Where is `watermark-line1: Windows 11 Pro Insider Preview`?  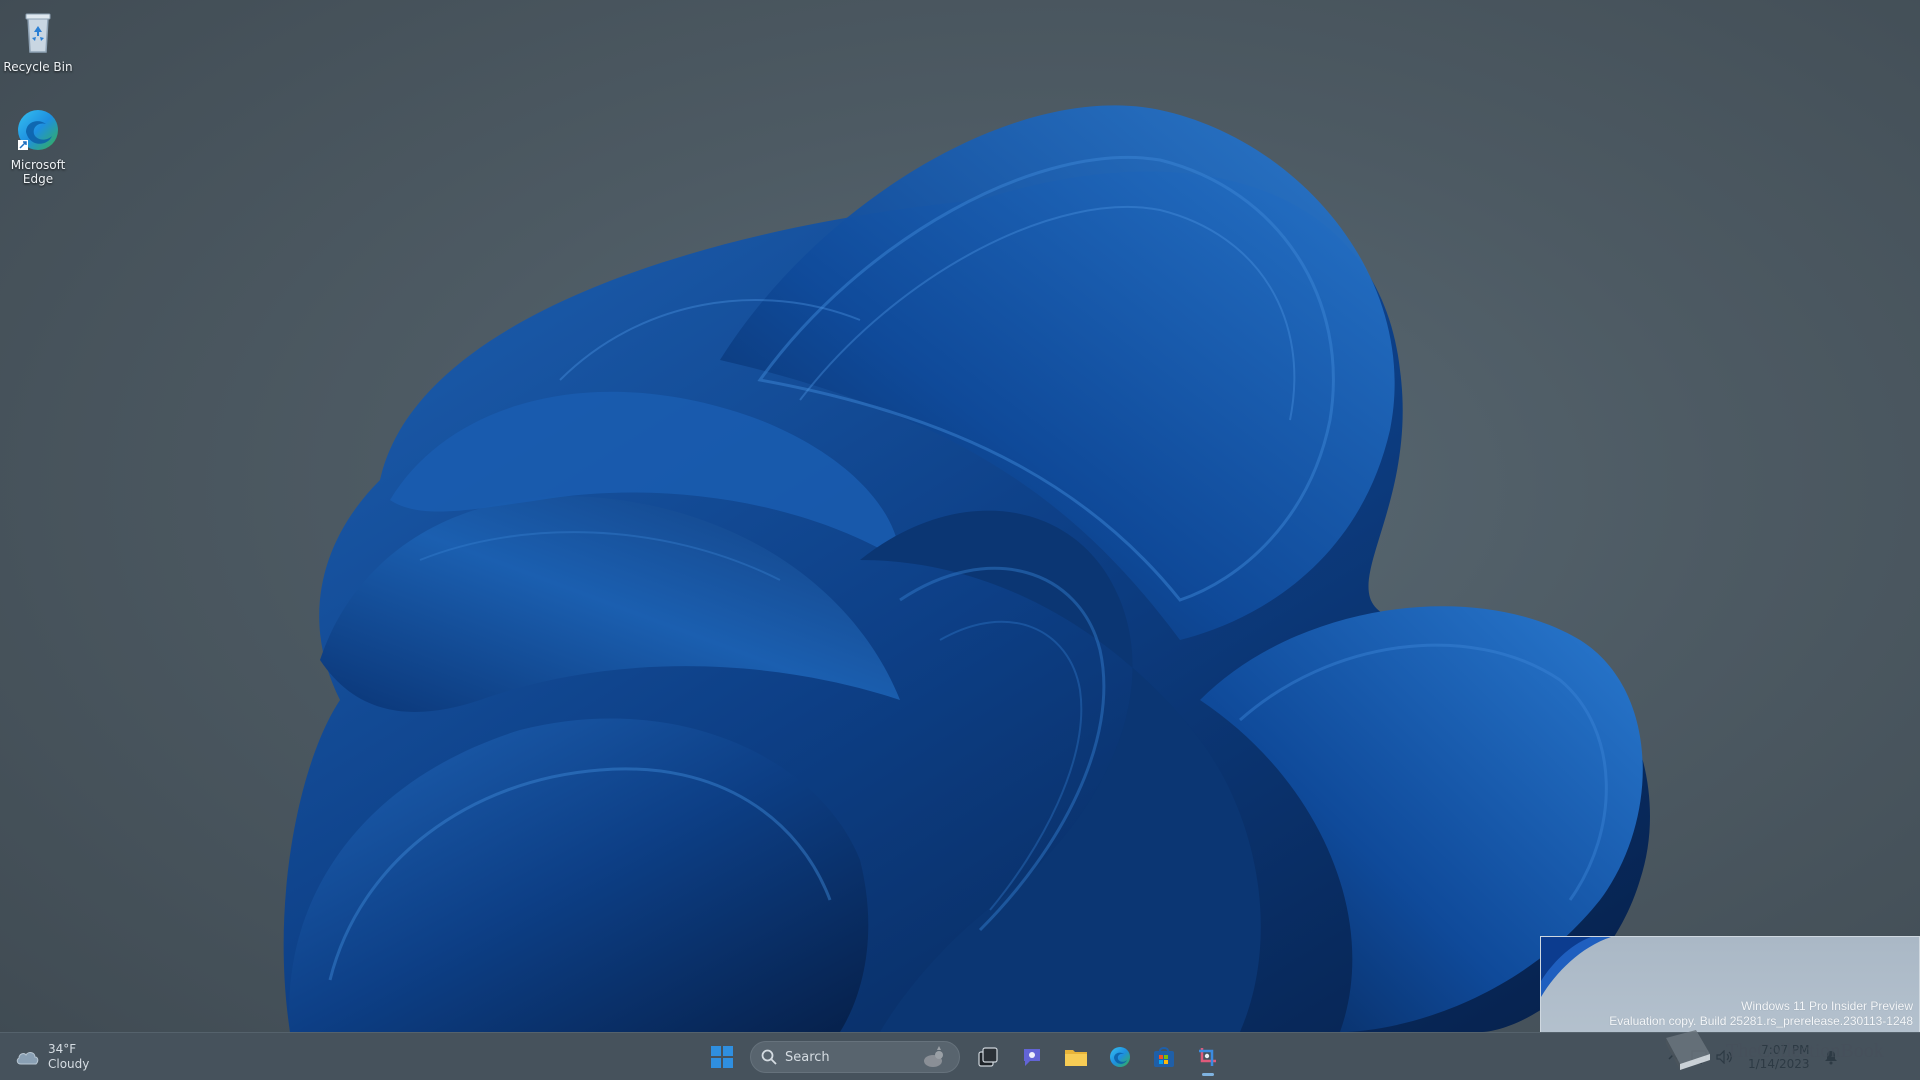
watermark-line1: Windows 11 Pro Insider Preview is located at coordinates (1827, 1006).